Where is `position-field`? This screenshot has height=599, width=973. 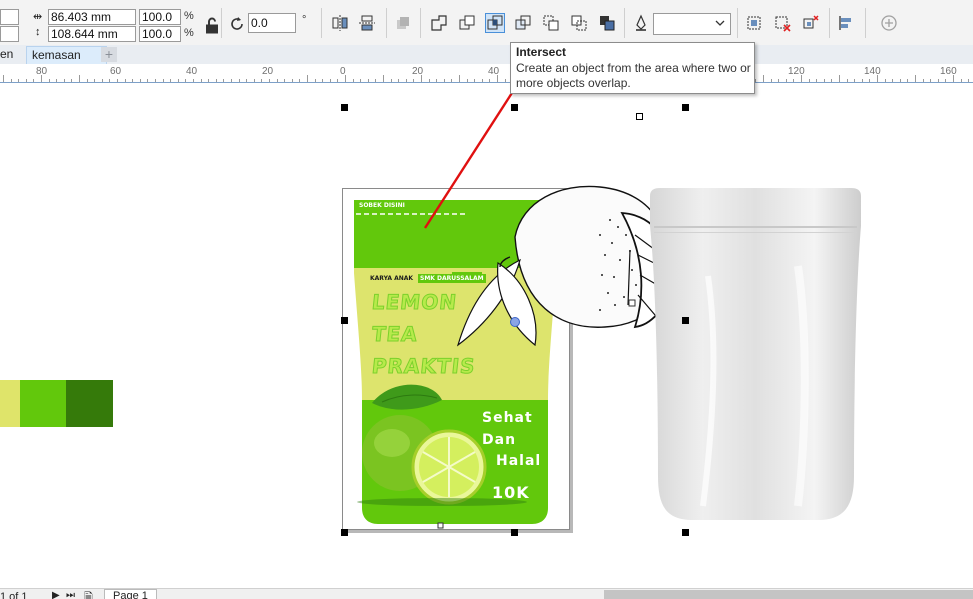
position-field is located at coordinates (9, 17).